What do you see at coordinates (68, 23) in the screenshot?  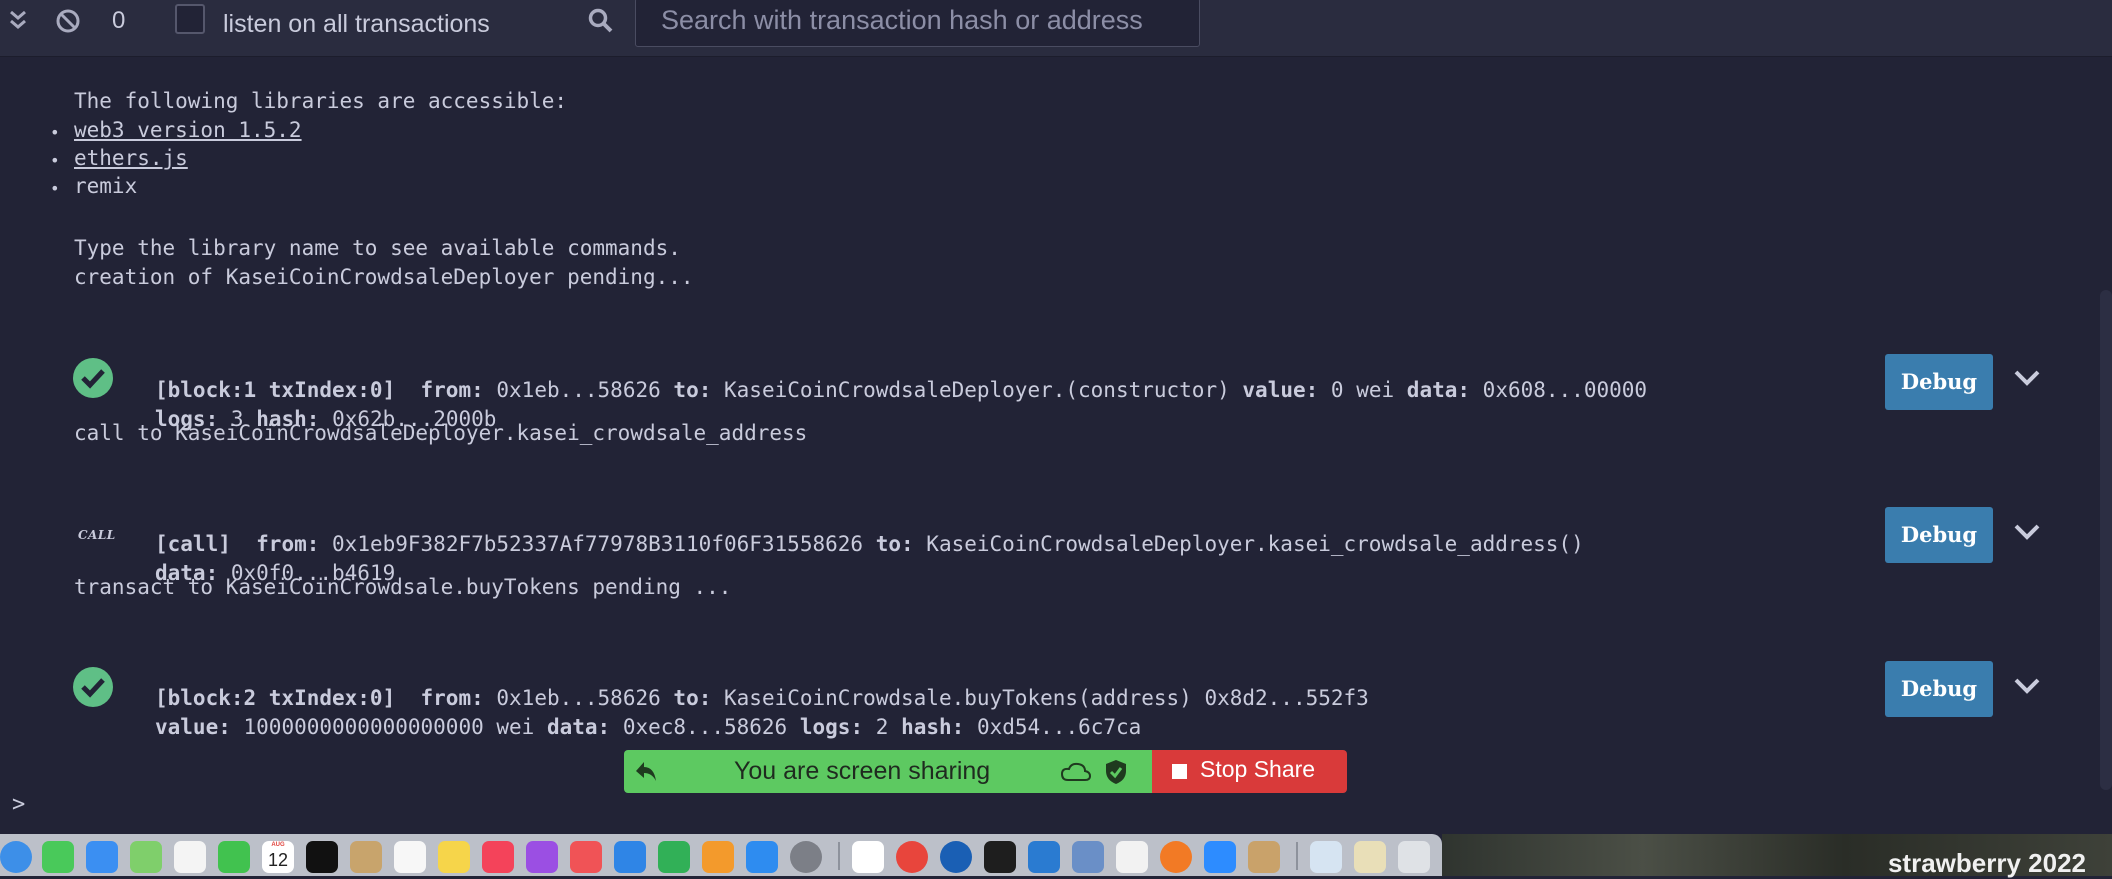 I see `clear-ban-icon` at bounding box center [68, 23].